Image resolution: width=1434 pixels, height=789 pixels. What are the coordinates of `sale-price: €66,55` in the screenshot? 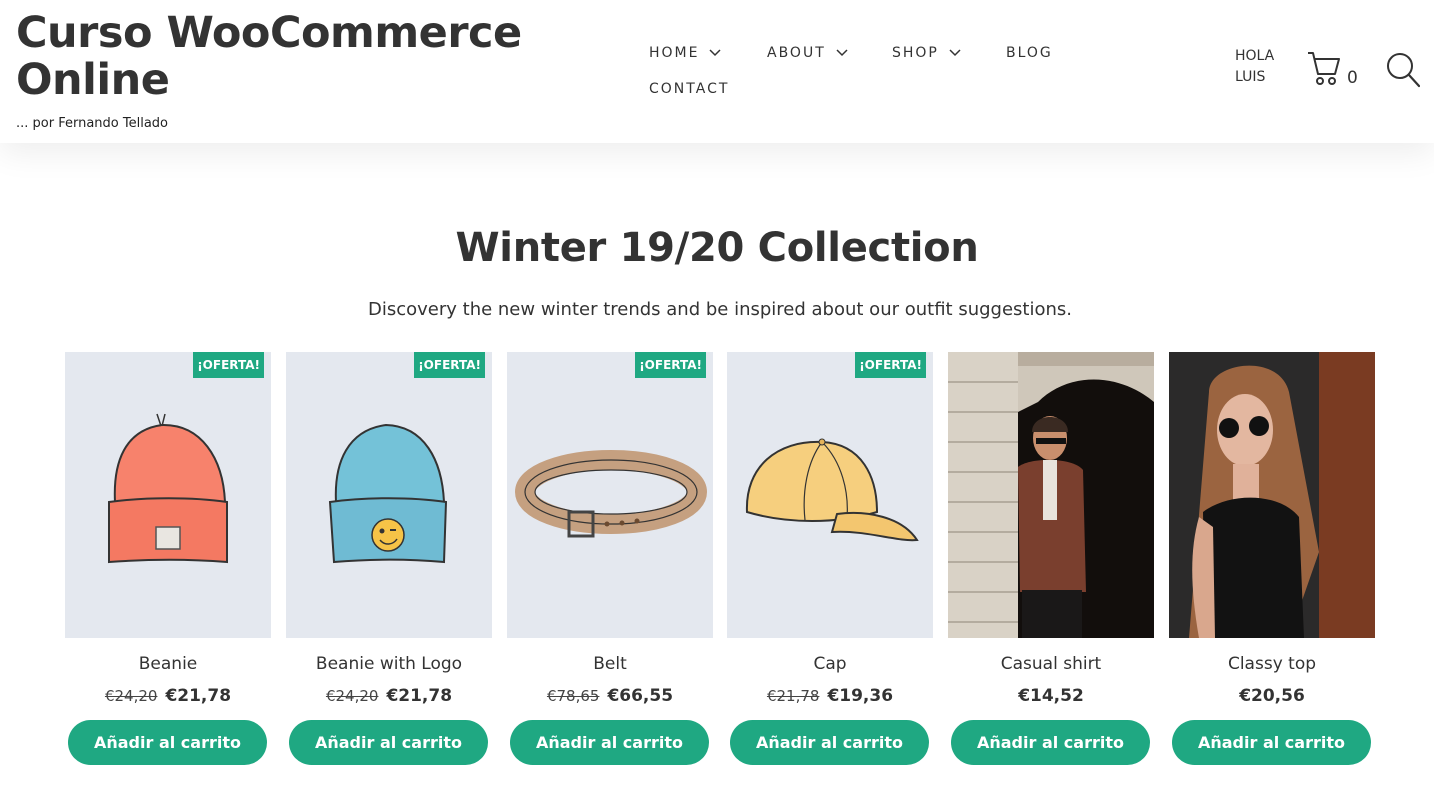 It's located at (640, 696).